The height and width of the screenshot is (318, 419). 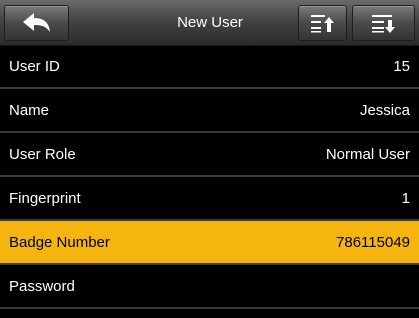 What do you see at coordinates (42, 154) in the screenshot?
I see `field-label: User Role` at bounding box center [42, 154].